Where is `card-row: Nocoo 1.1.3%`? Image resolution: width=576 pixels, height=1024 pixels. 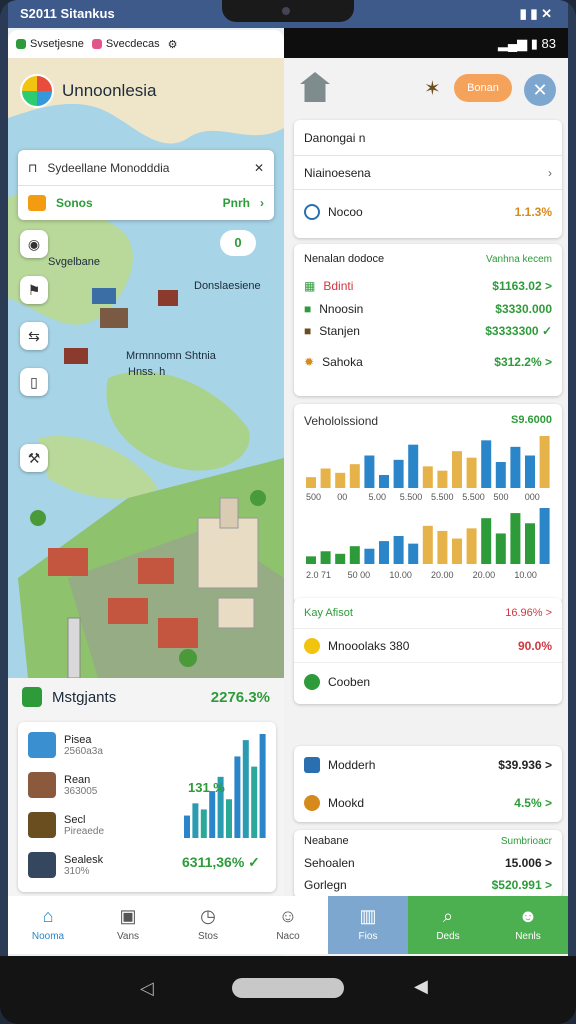
card-row: Nocoo 1.1.3% is located at coordinates (428, 212).